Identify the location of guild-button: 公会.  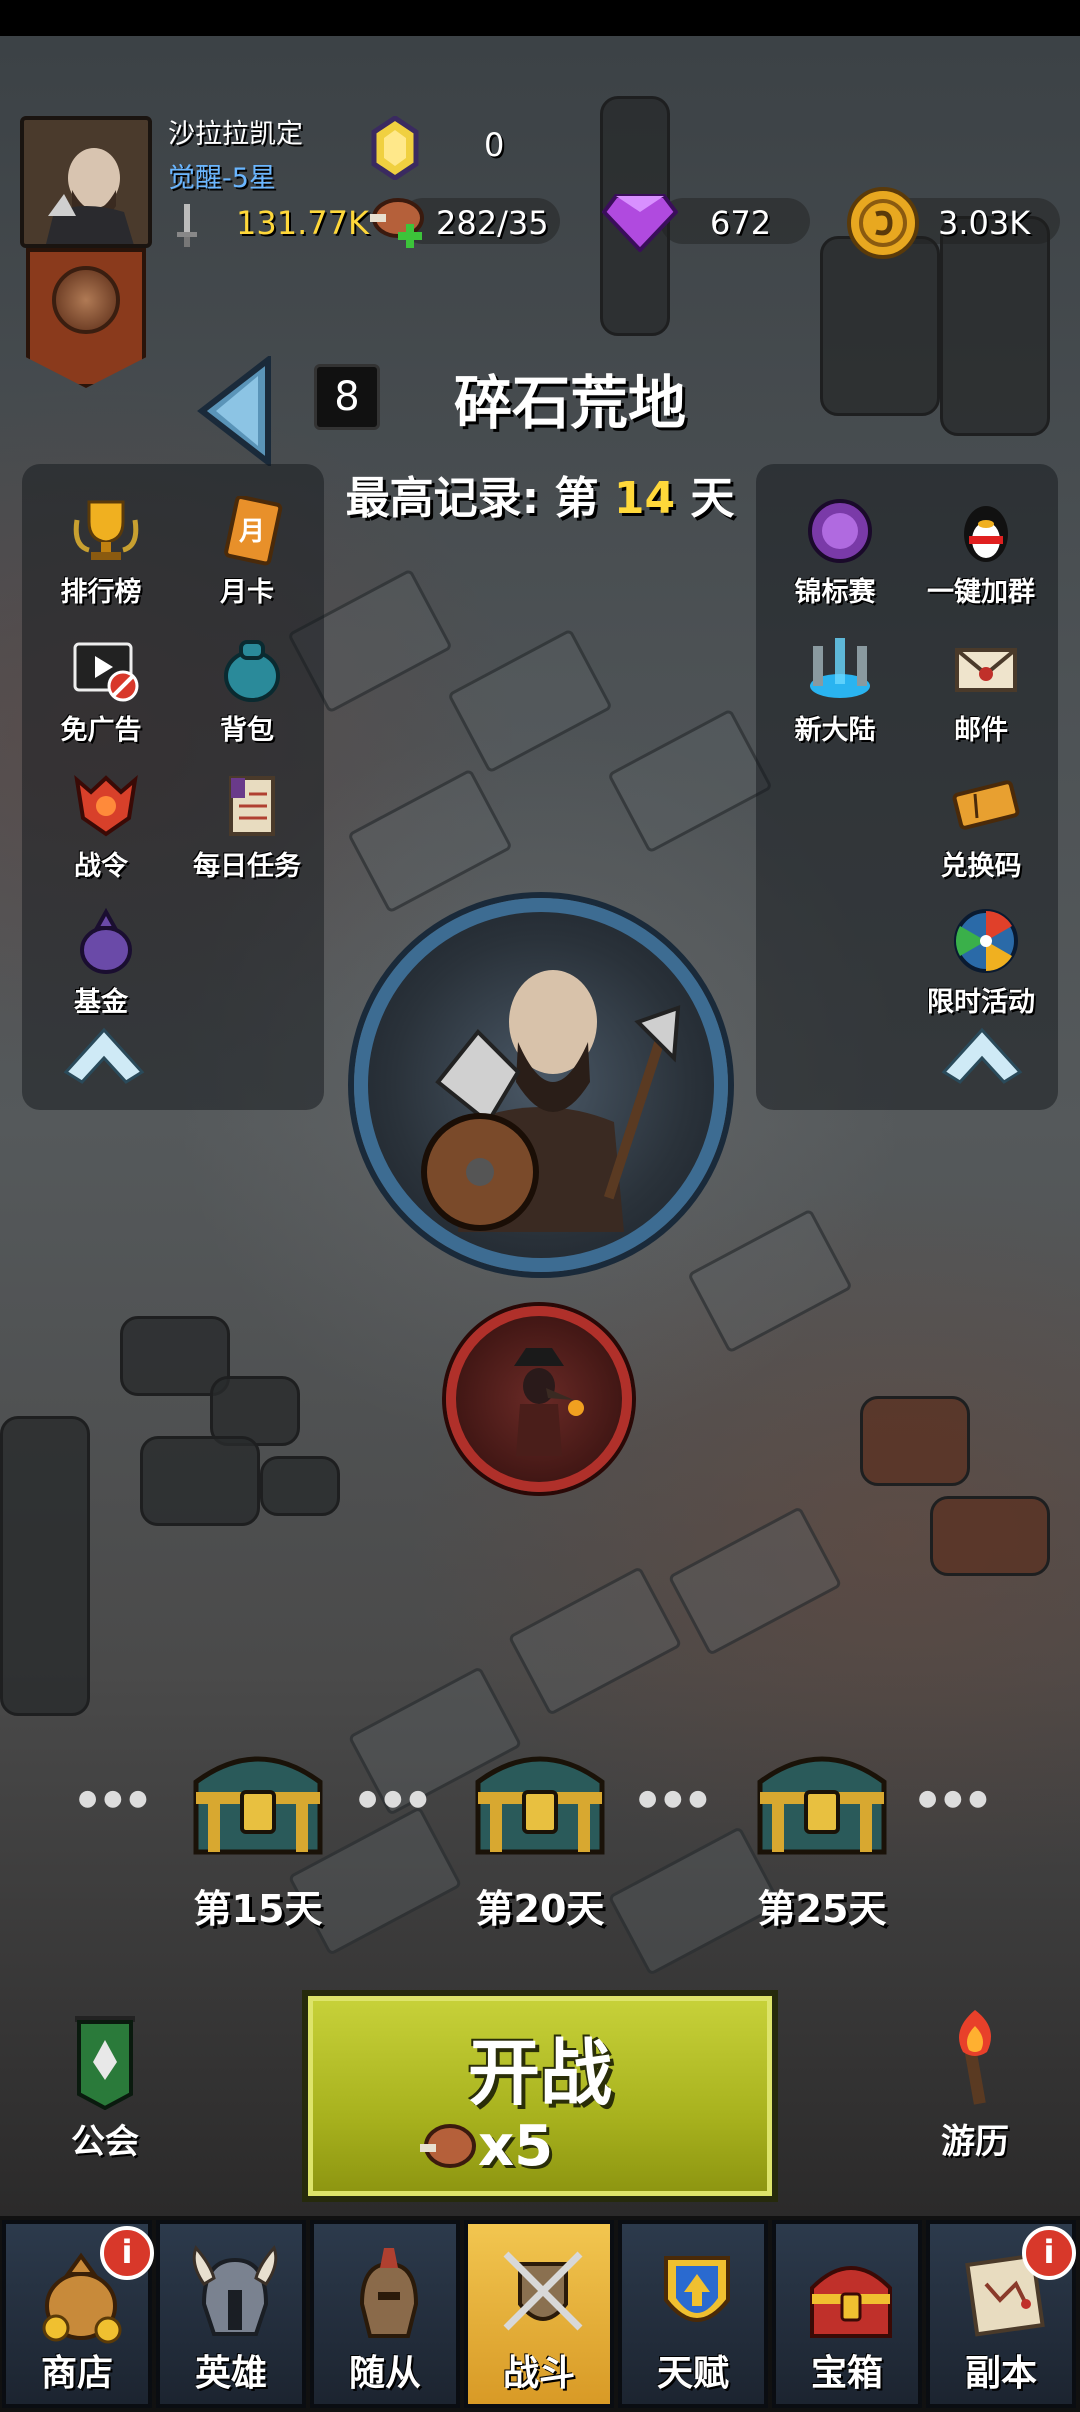
(105, 2086).